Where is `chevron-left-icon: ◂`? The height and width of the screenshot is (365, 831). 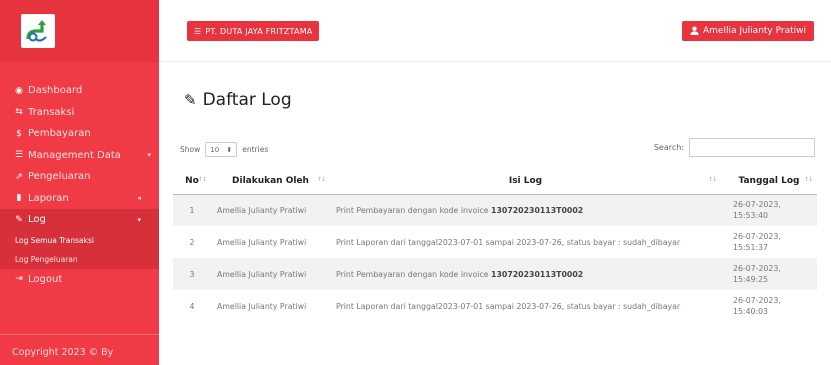 chevron-left-icon: ◂ is located at coordinates (139, 198).